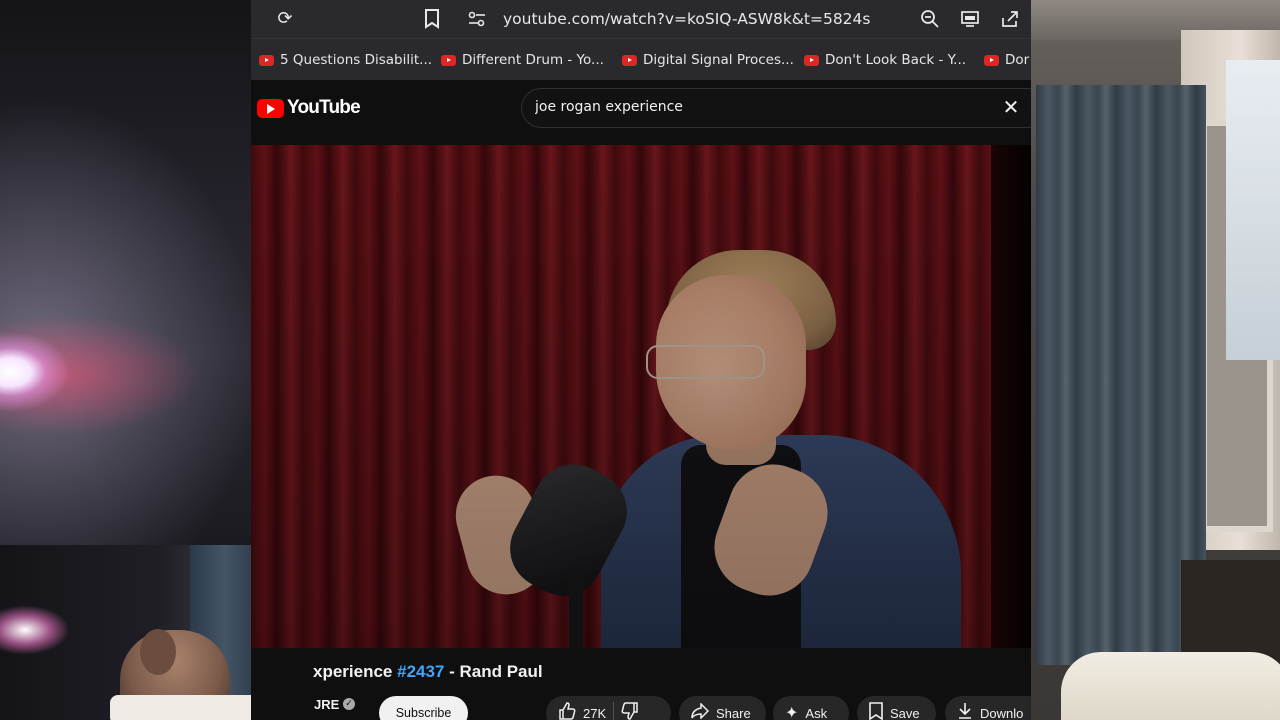 The height and width of the screenshot is (720, 1280). Describe the element at coordinates (816, 712) in the screenshot. I see `ask-label: Ask` at that location.